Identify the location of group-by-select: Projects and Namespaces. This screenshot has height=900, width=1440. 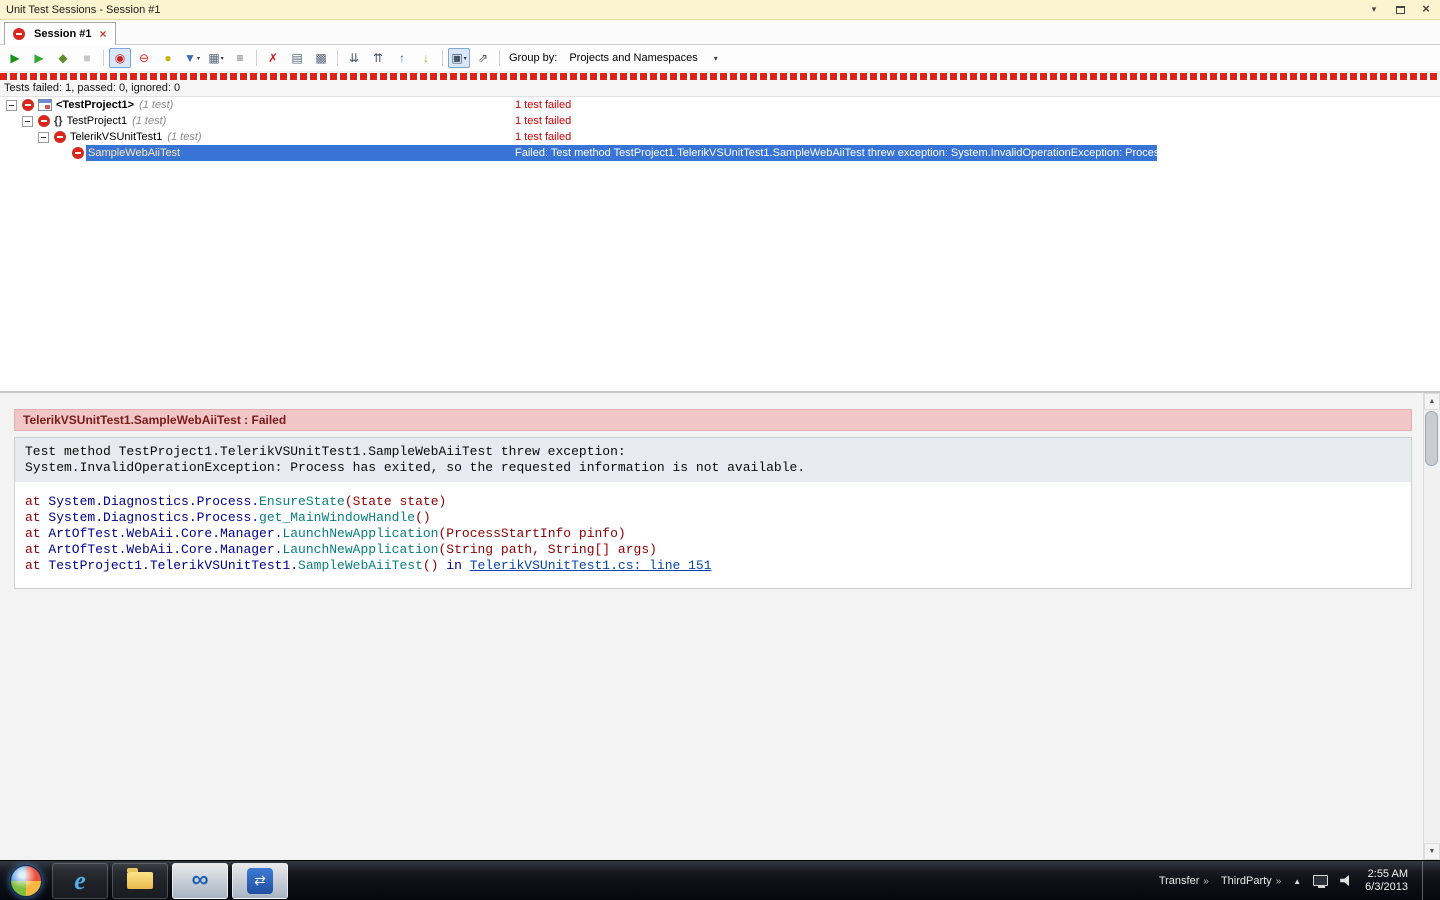
(643, 58).